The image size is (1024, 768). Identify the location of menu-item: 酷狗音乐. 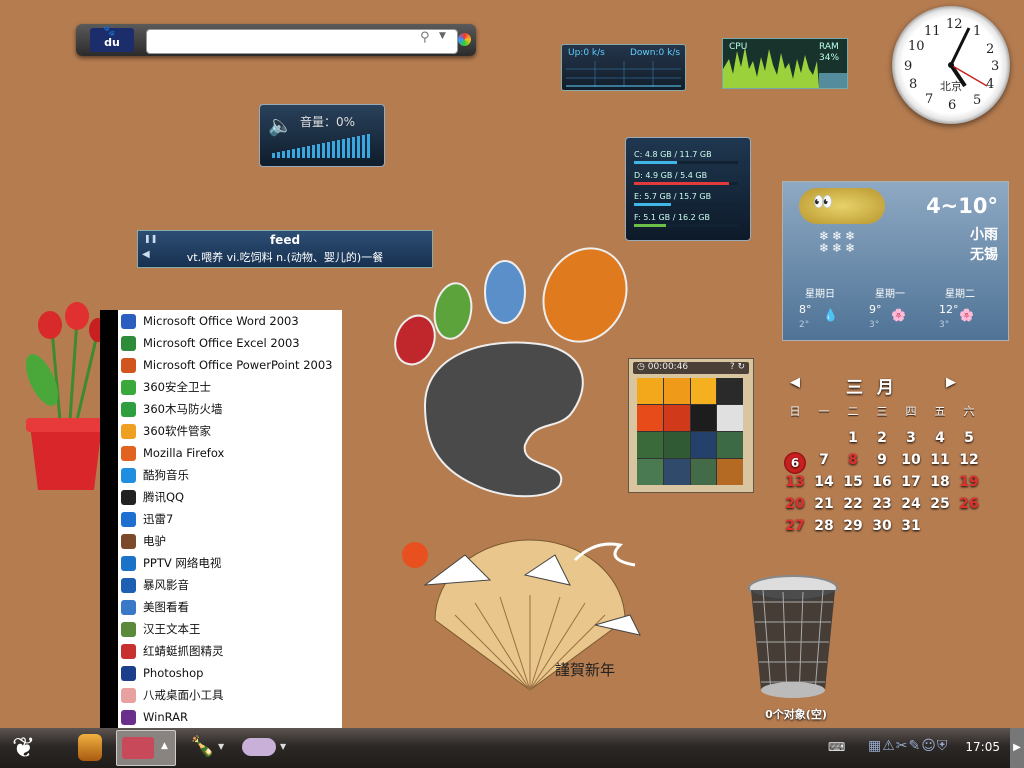
(230, 475).